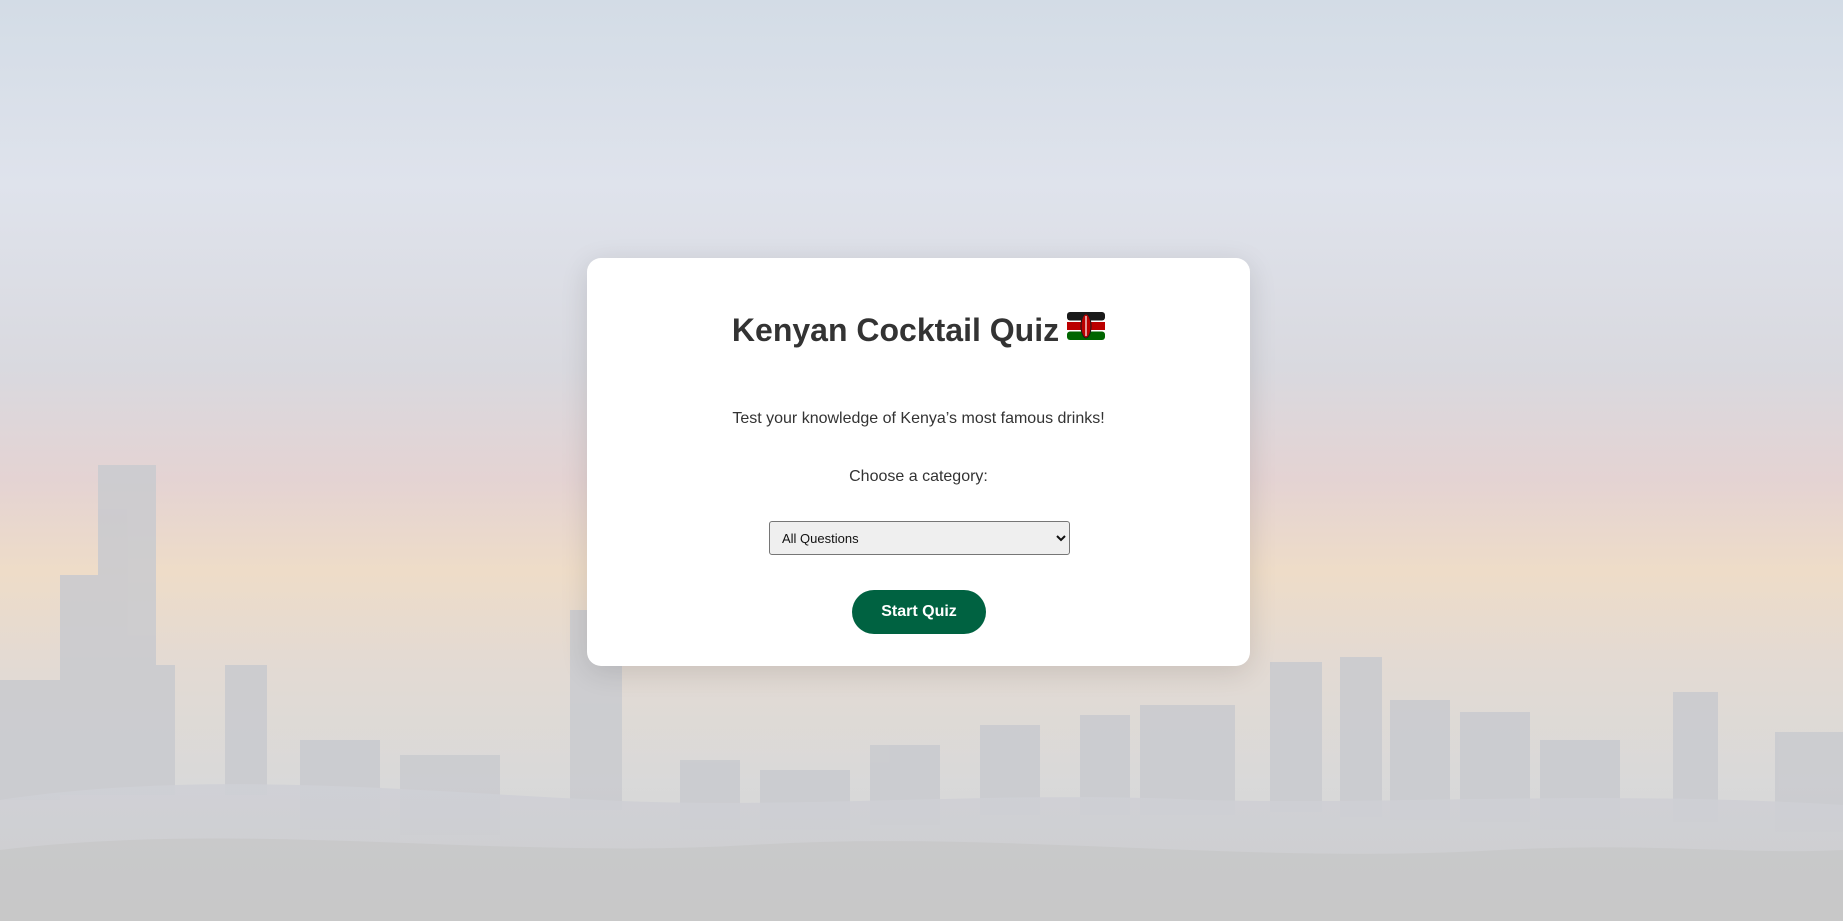 Image resolution: width=1843 pixels, height=921 pixels. I want to click on kenya-flag-icon, so click(1086, 329).